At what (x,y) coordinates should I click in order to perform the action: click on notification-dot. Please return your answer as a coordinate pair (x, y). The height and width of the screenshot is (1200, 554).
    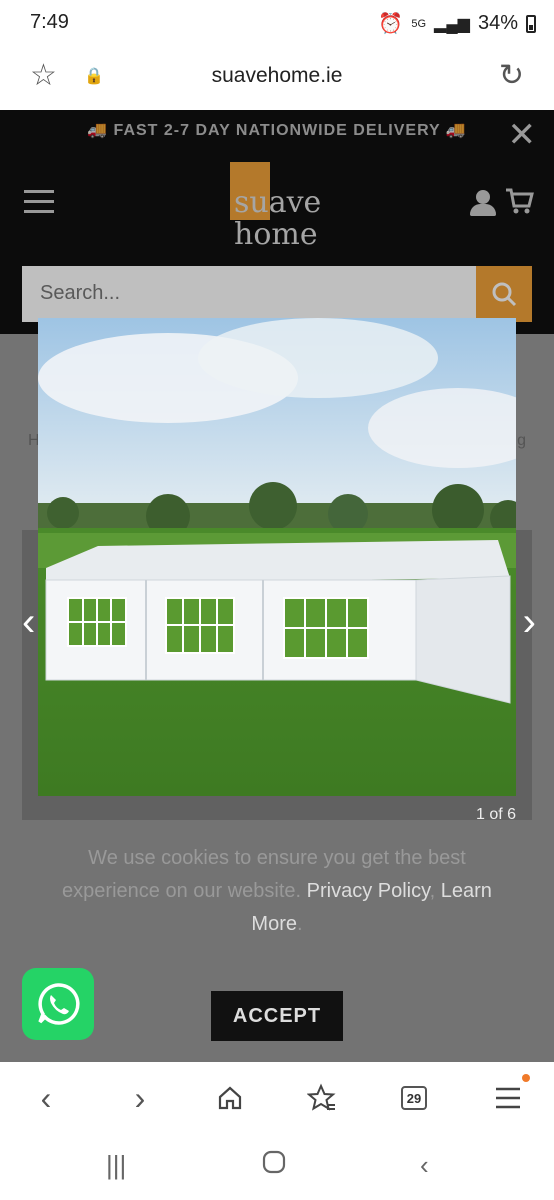
    Looking at the image, I should click on (526, 1078).